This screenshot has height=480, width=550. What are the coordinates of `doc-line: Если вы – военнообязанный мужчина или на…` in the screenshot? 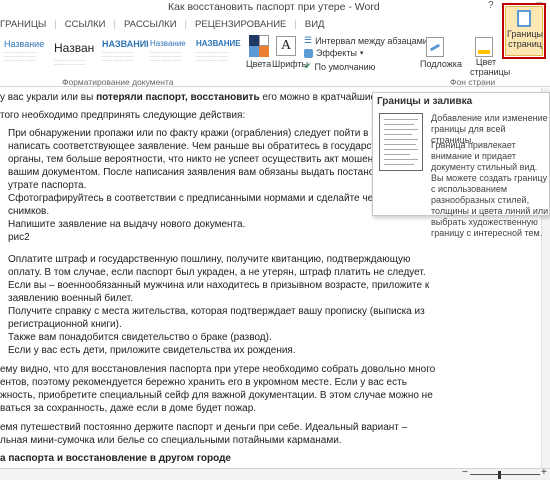 It's located at (219, 285).